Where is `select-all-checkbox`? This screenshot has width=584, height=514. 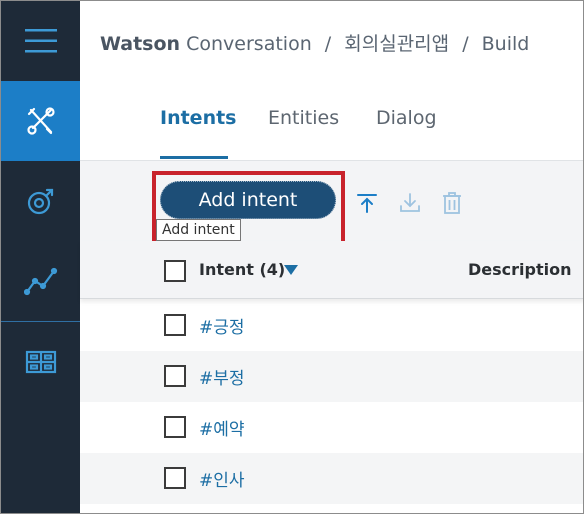 select-all-checkbox is located at coordinates (175, 271).